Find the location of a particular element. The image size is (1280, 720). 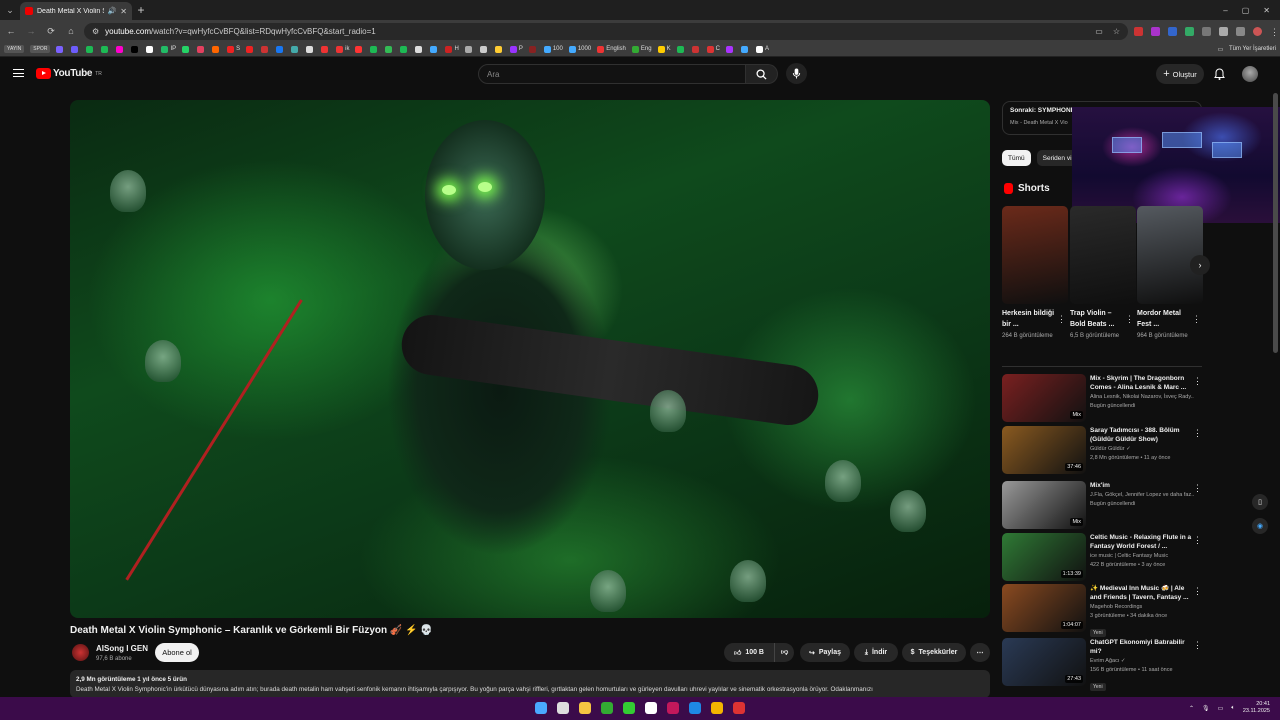

tray-mic-icon: 🎙︎ is located at coordinates (1206, 708).